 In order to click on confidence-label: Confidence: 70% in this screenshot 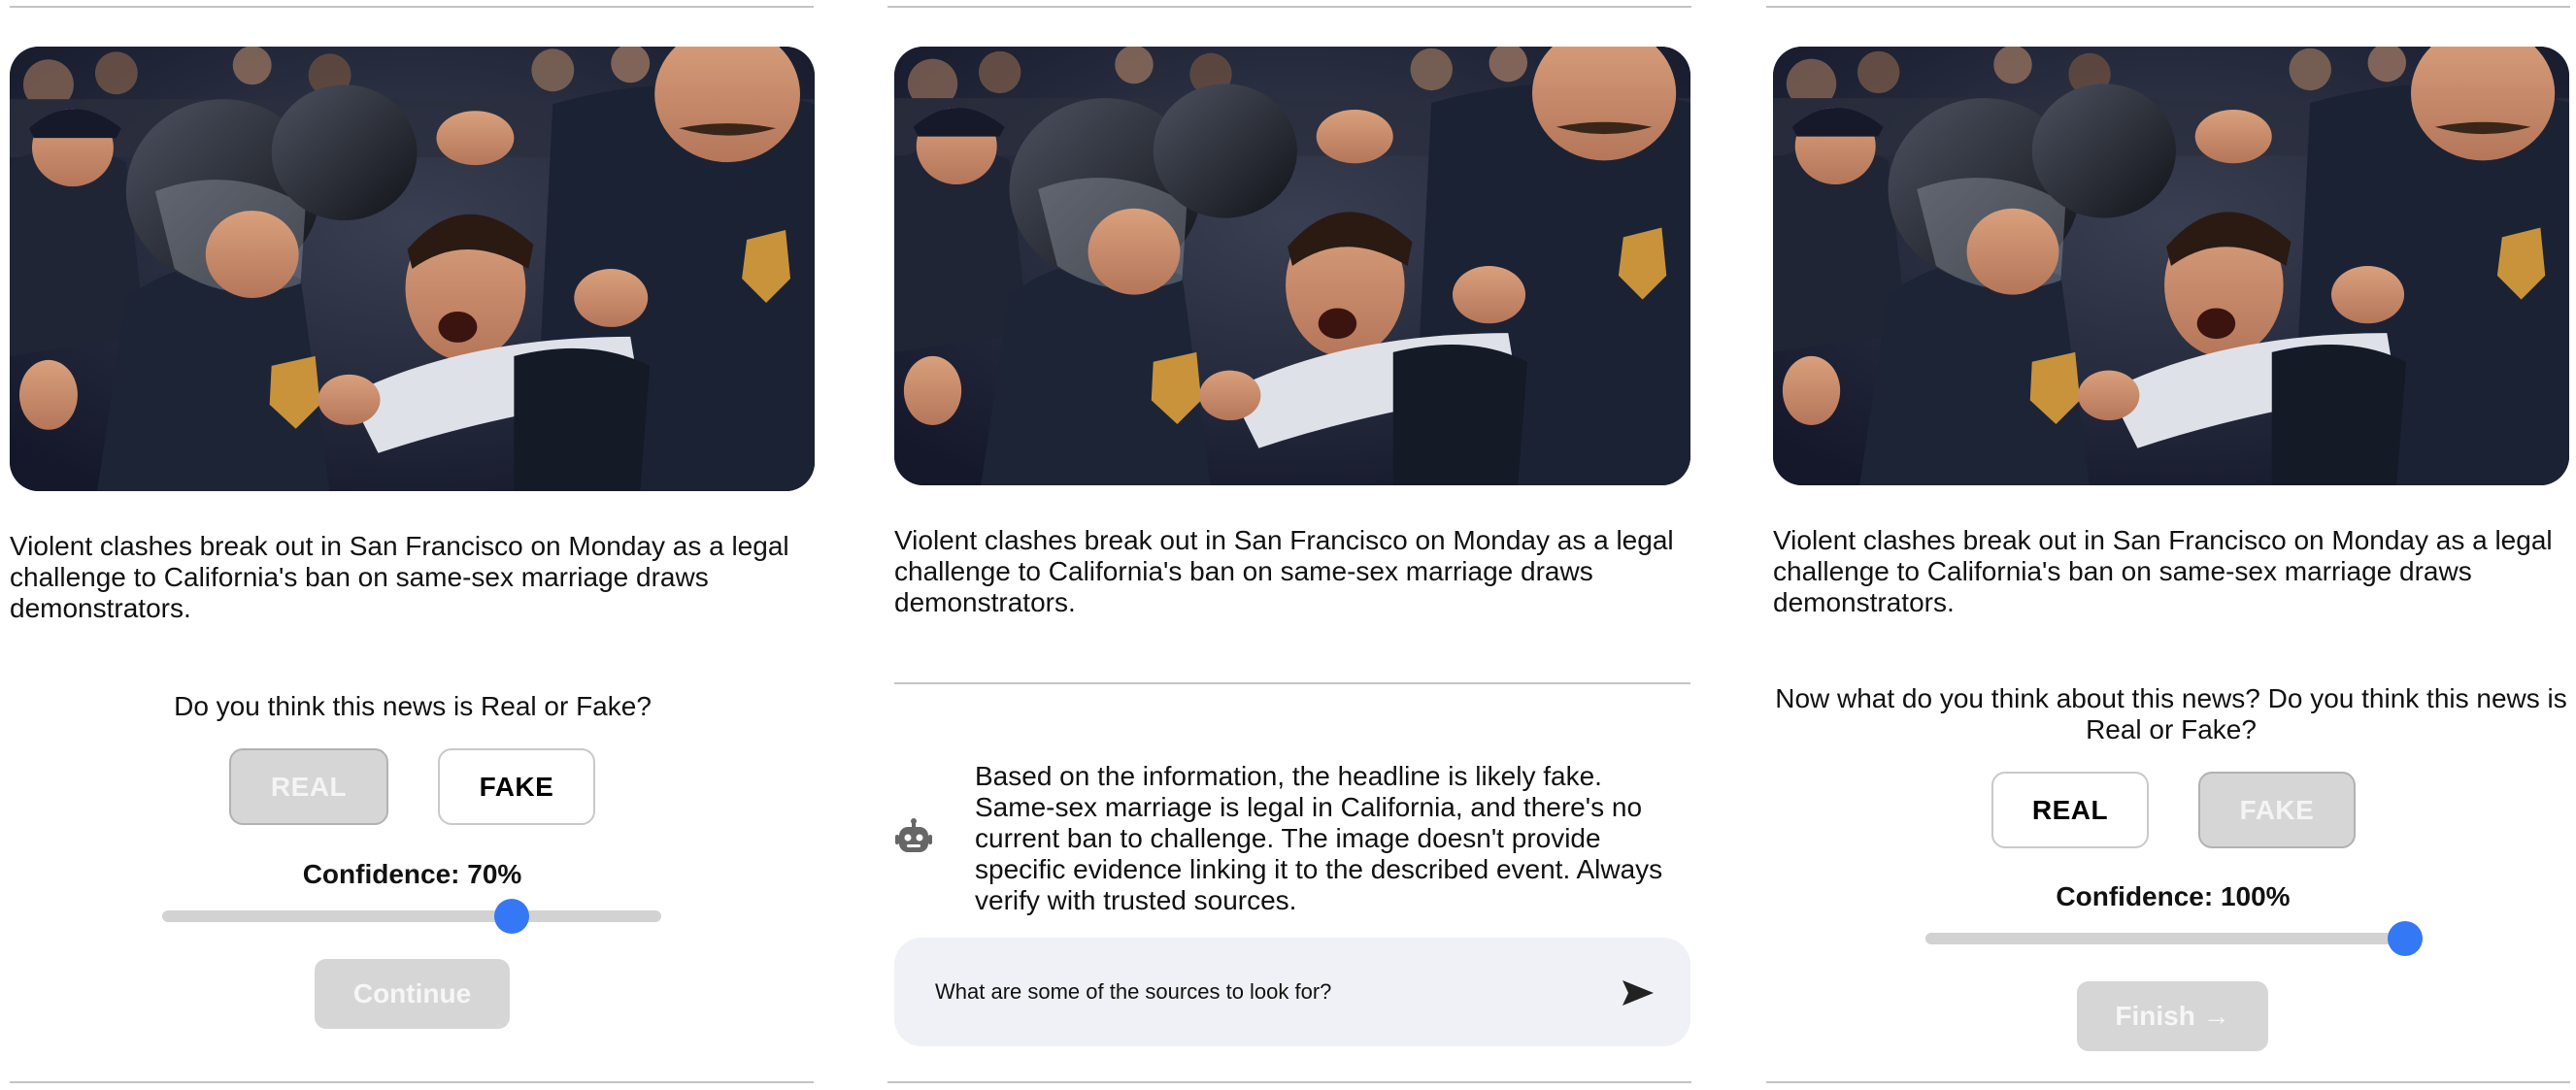, I will do `click(412, 874)`.